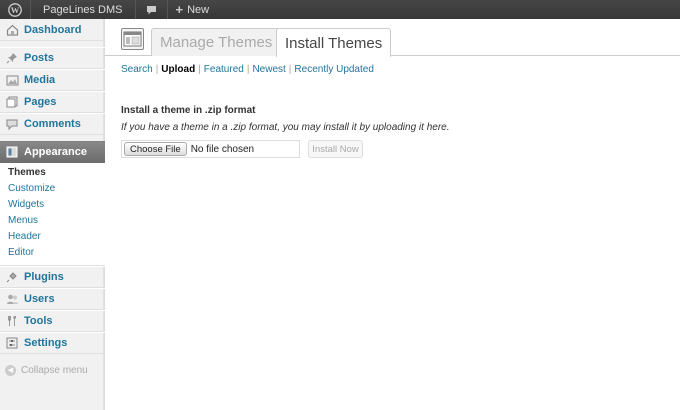 This screenshot has height=410, width=680. I want to click on comment-bubble-icon, so click(151, 9).